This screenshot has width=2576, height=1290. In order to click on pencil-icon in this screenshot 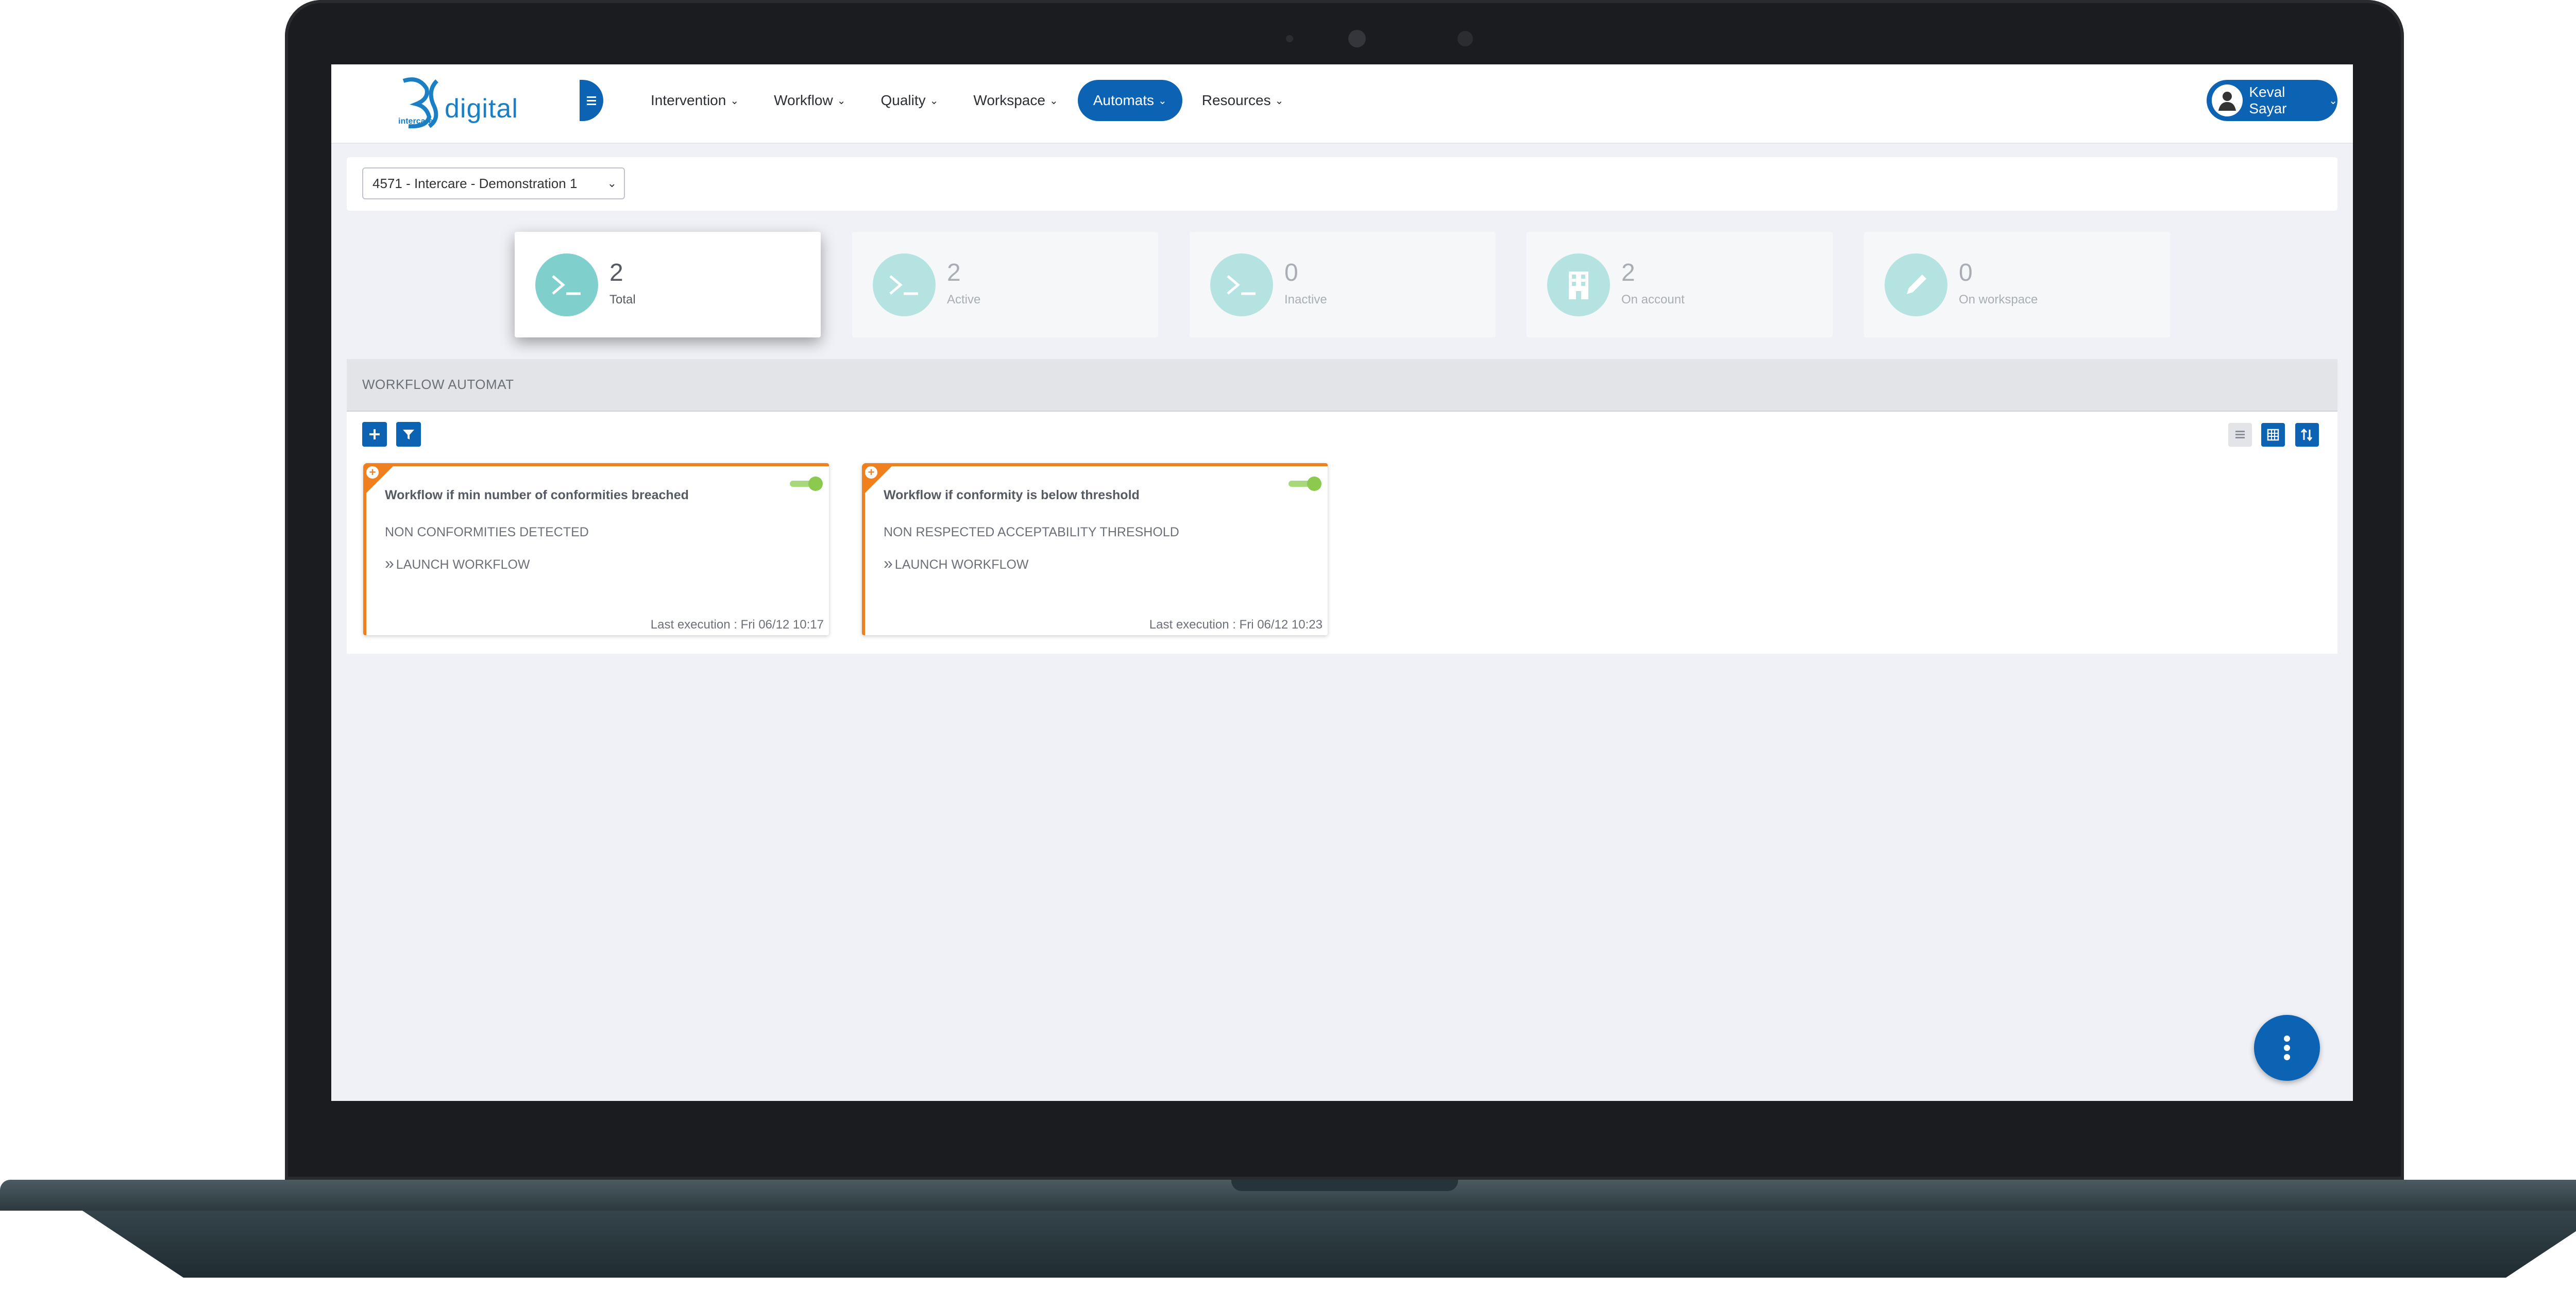, I will do `click(1916, 284)`.